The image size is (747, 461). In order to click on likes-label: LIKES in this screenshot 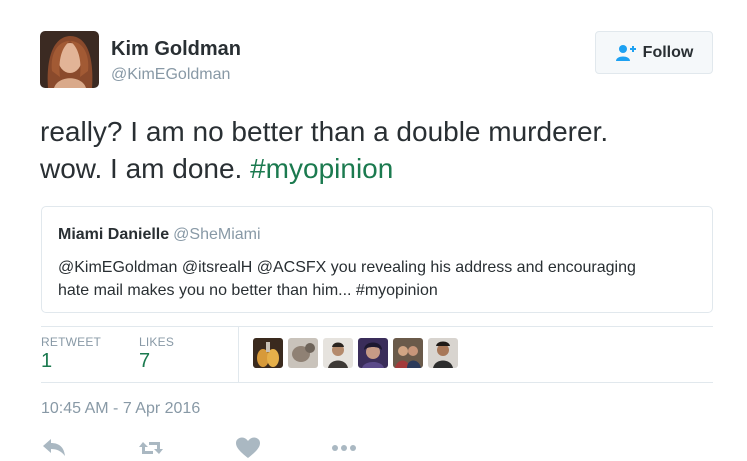, I will do `click(157, 342)`.